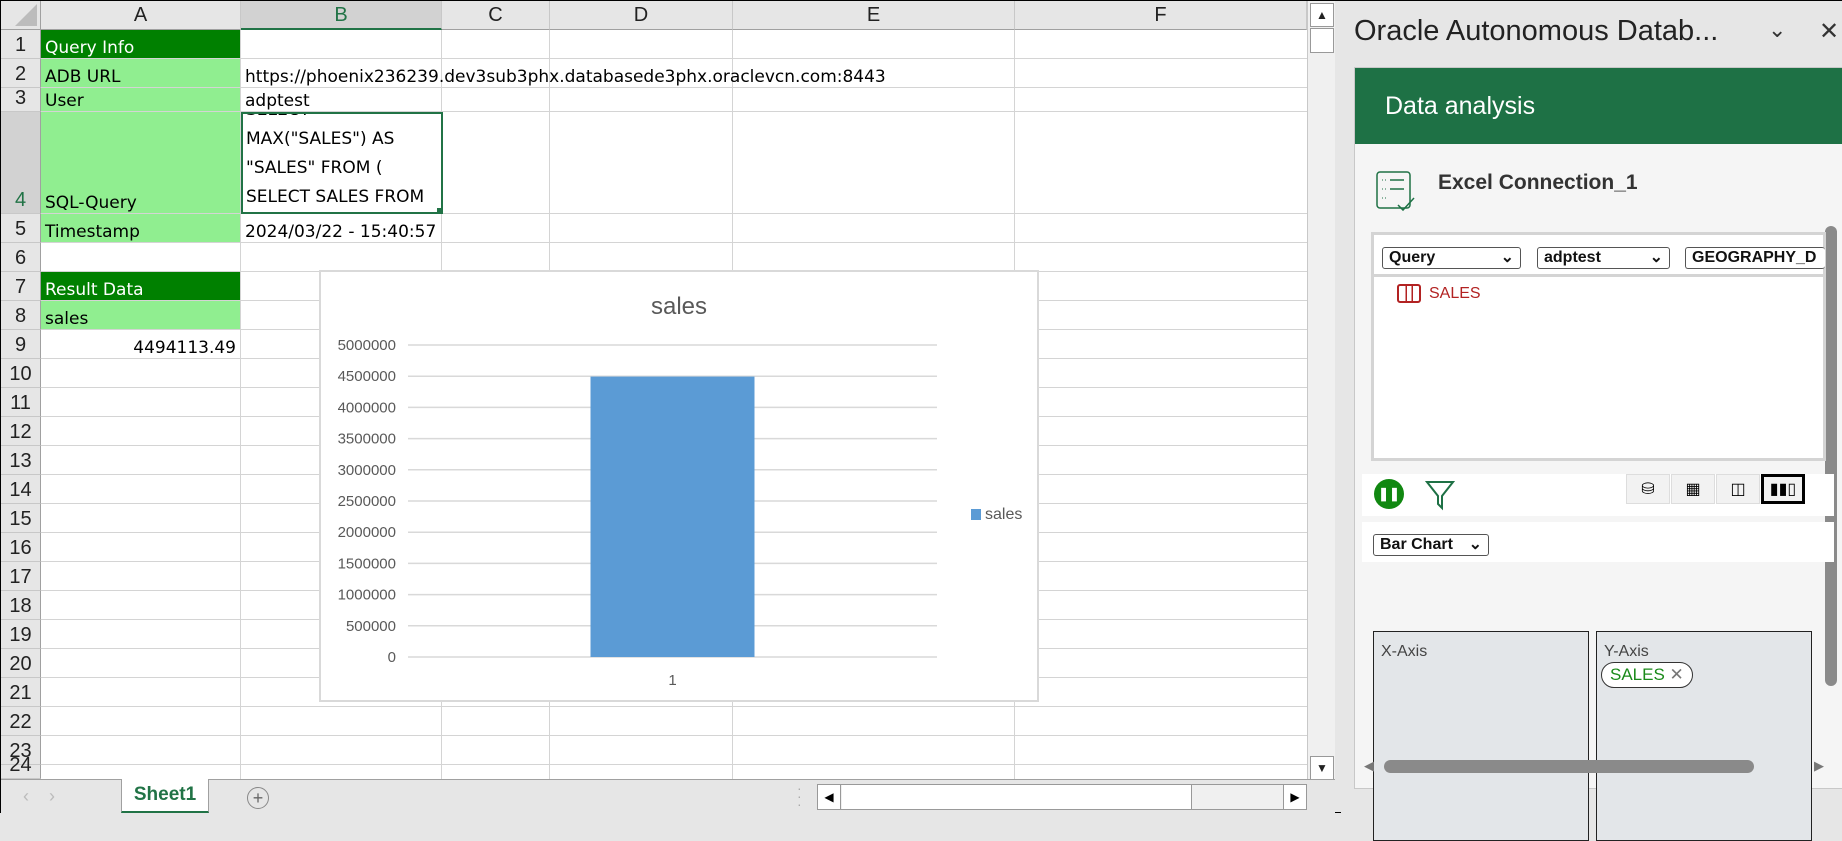 This screenshot has height=841, width=1842. What do you see at coordinates (392, 657) in the screenshot?
I see `y-tick-label: 0` at bounding box center [392, 657].